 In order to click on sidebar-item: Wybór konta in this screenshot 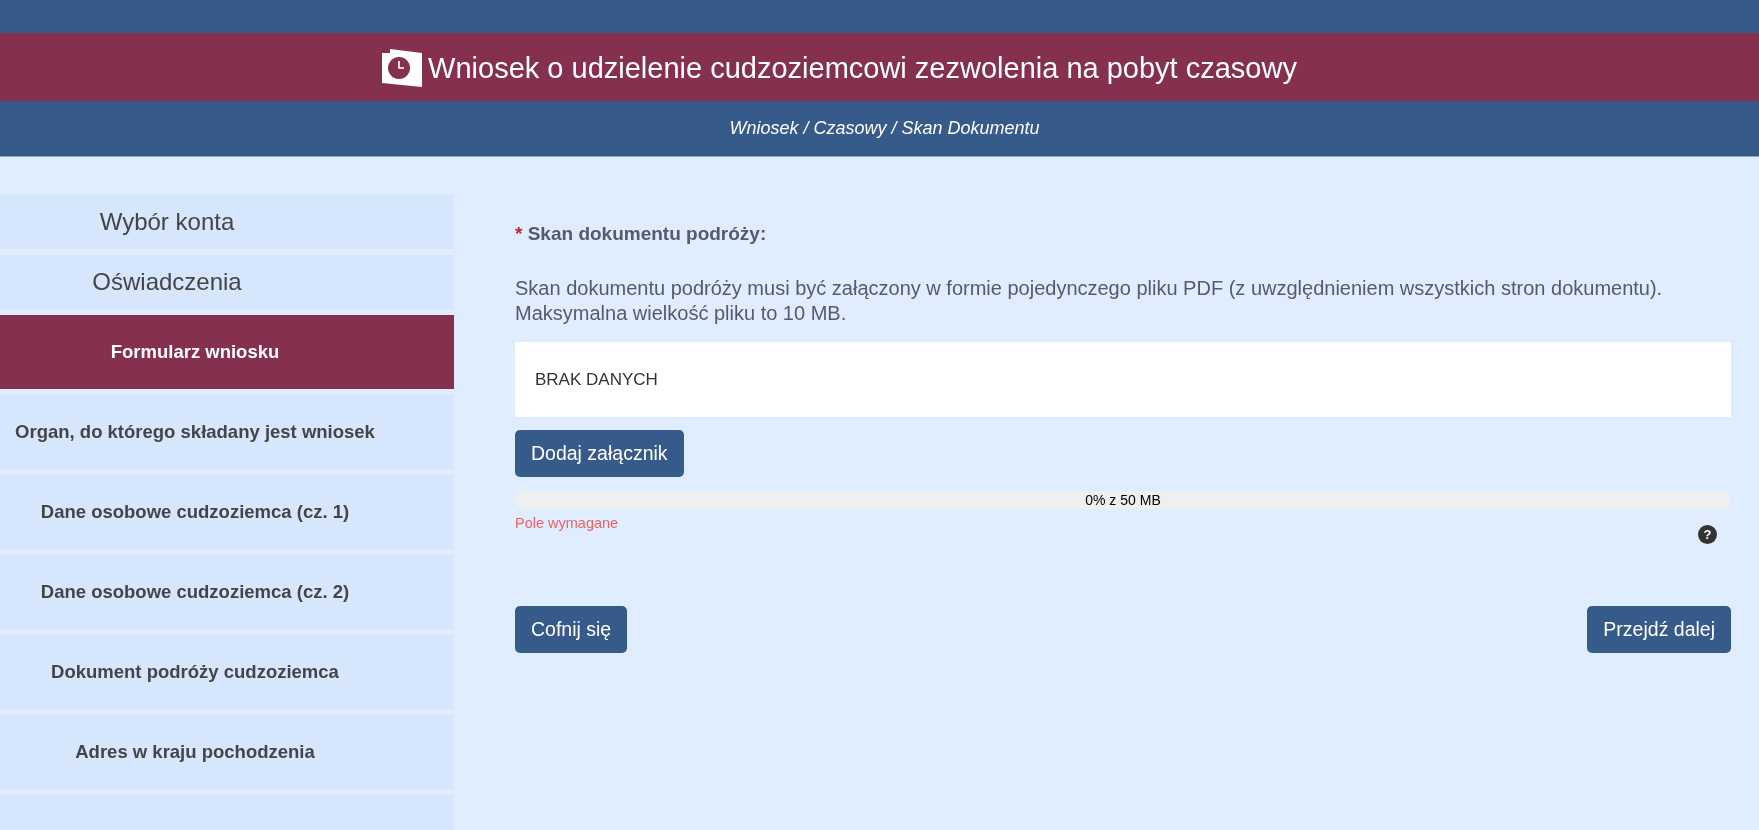, I will do `click(227, 222)`.